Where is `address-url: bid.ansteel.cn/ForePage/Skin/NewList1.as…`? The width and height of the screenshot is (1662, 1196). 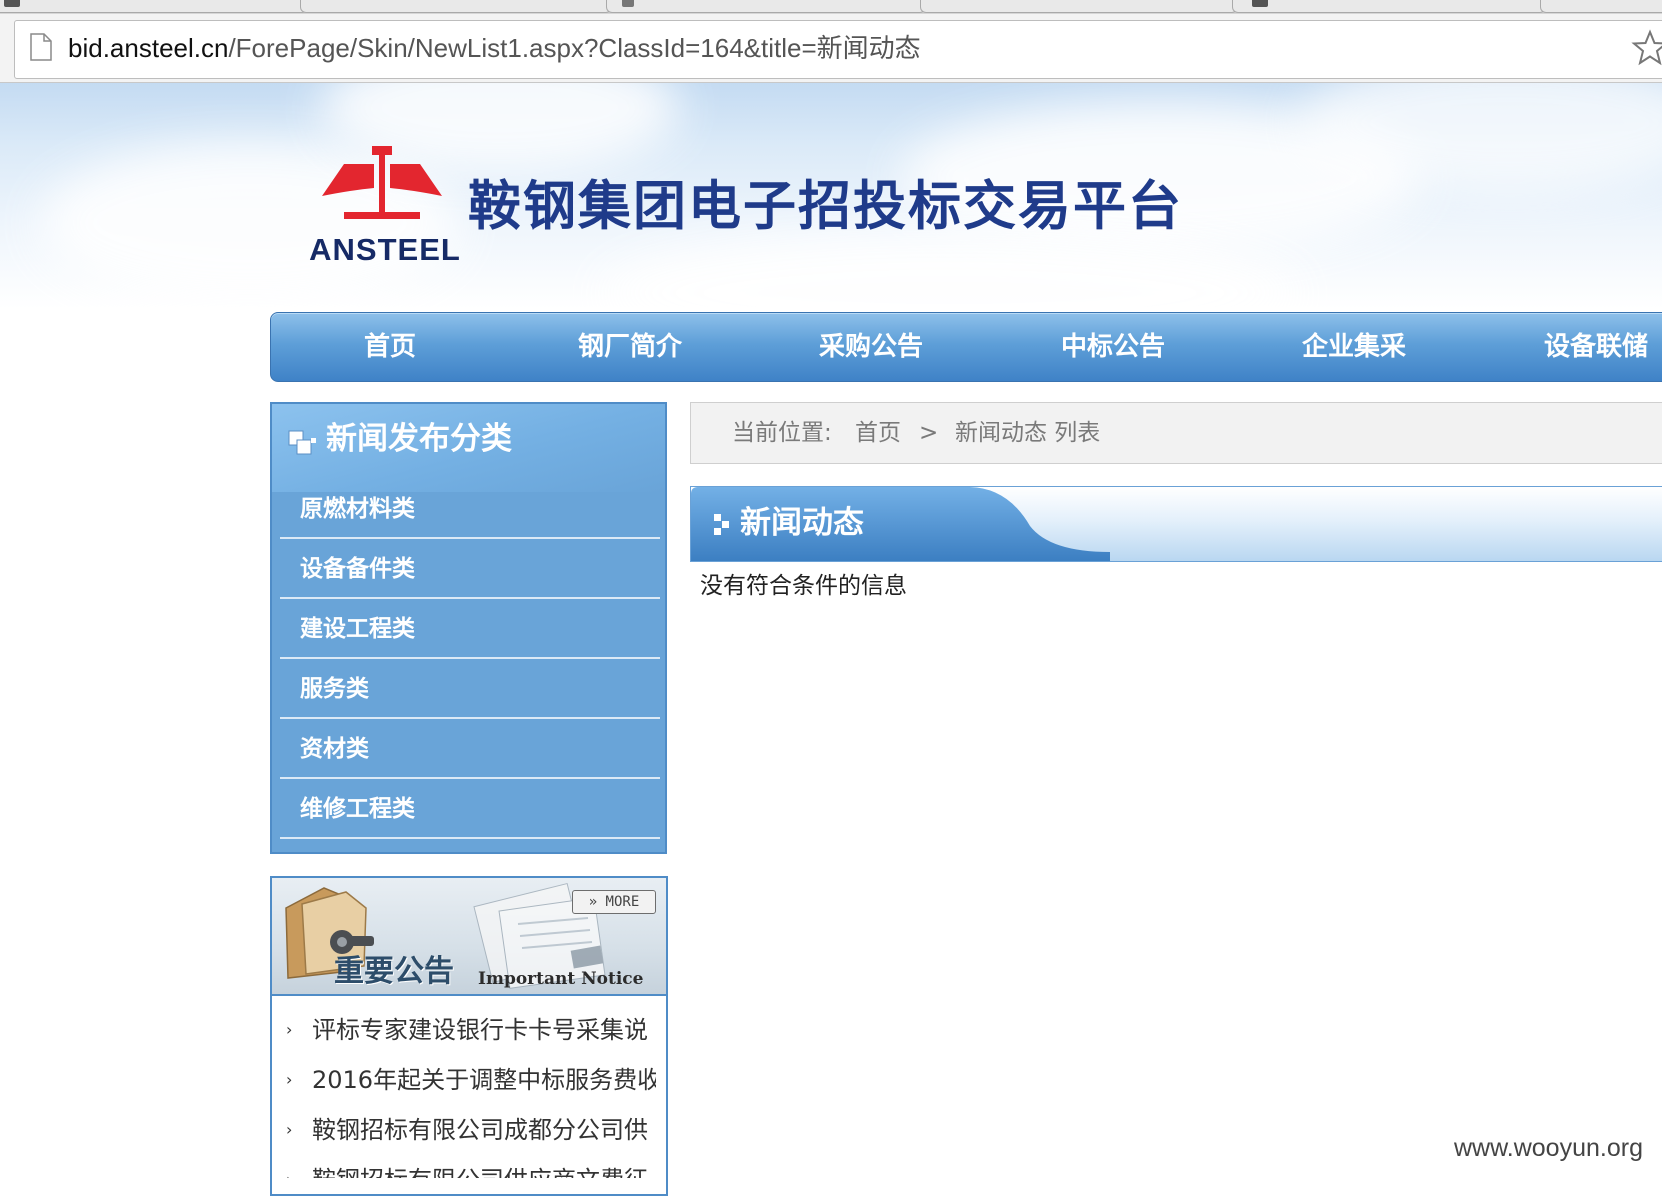 address-url: bid.ansteel.cn/ForePage/Skin/NewList1.as… is located at coordinates (494, 48).